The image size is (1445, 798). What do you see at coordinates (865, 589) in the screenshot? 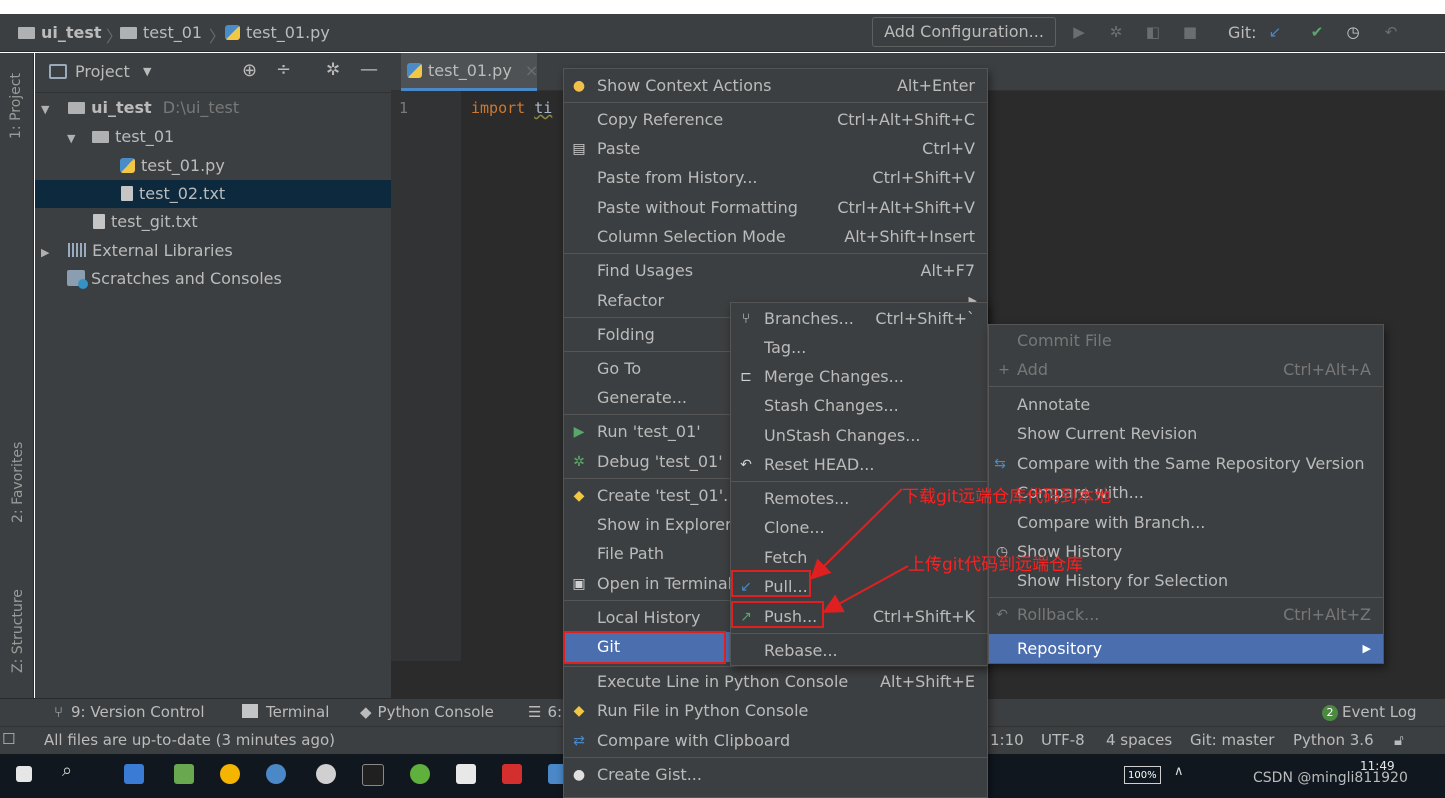
I see `push-arrow` at bounding box center [865, 589].